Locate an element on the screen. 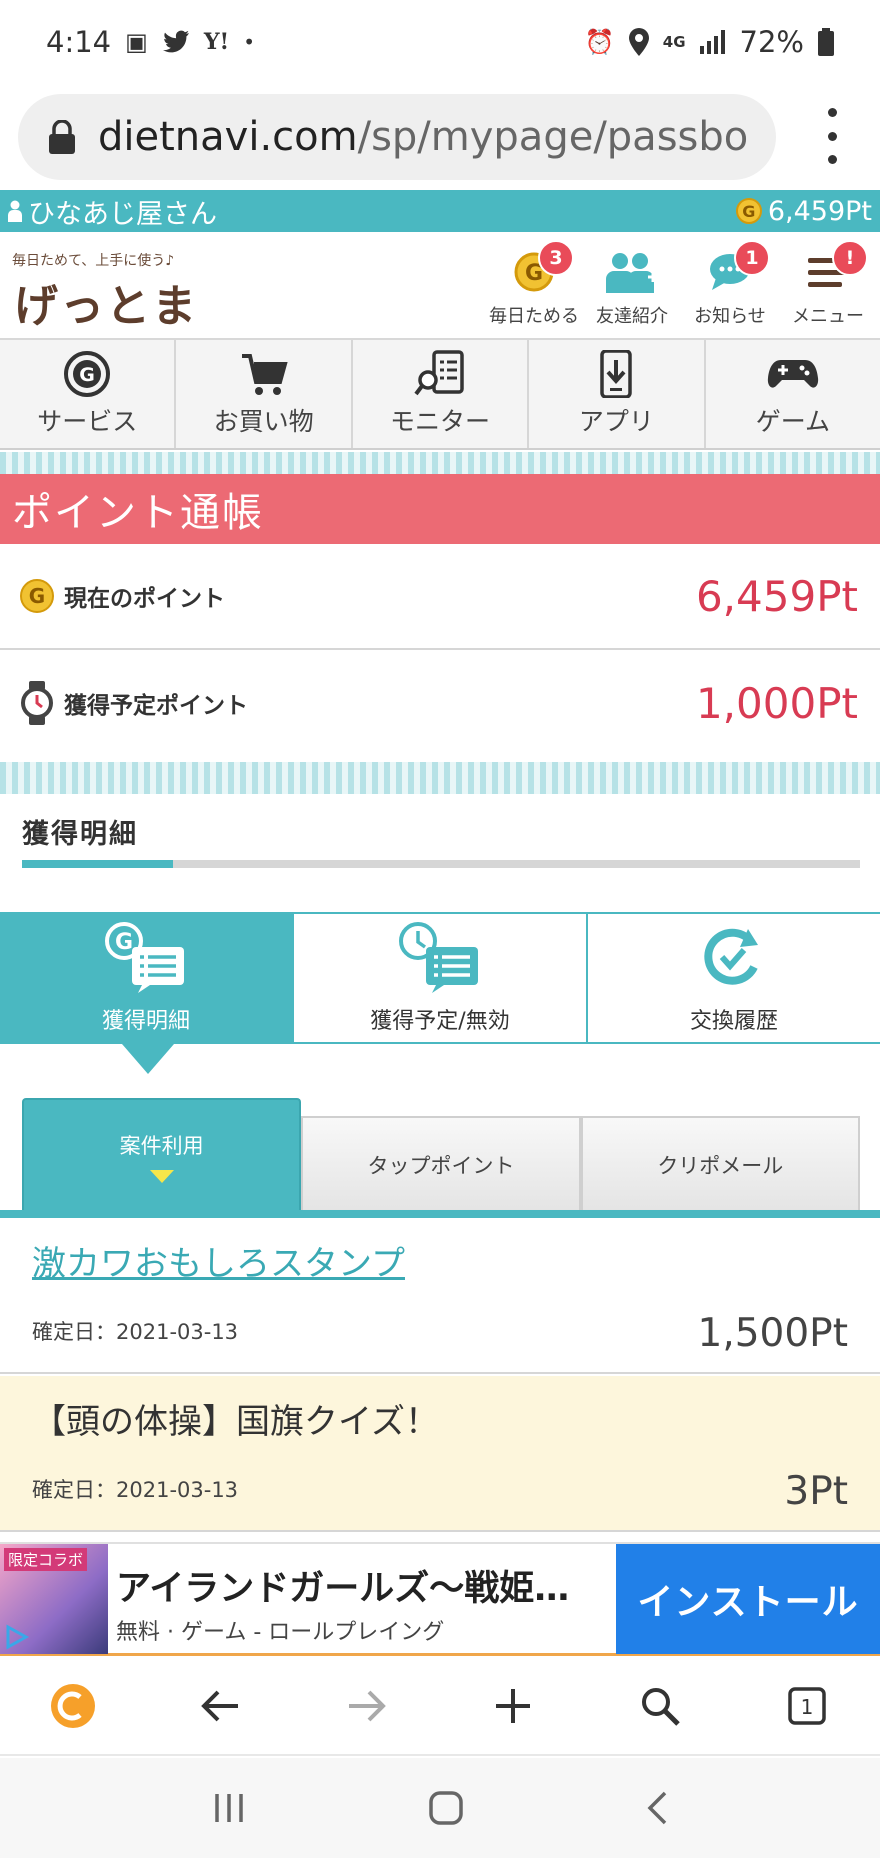 This screenshot has width=880, height=1858. category-apps: アプリ is located at coordinates (617, 394).